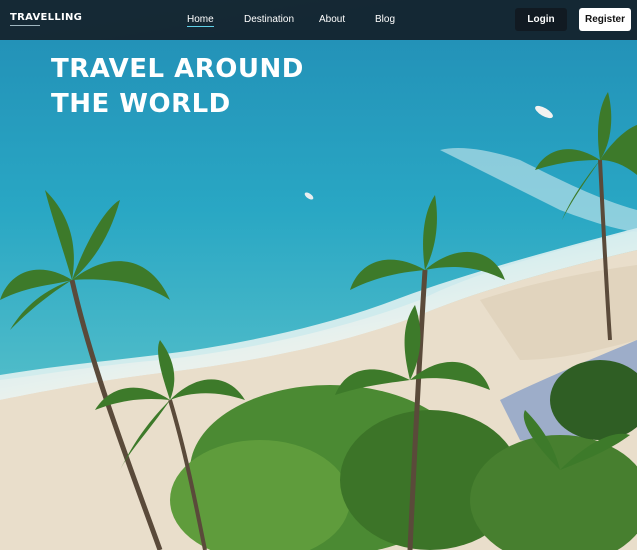  Describe the element at coordinates (332, 19) in the screenshot. I see `nav-link-about: About` at that location.